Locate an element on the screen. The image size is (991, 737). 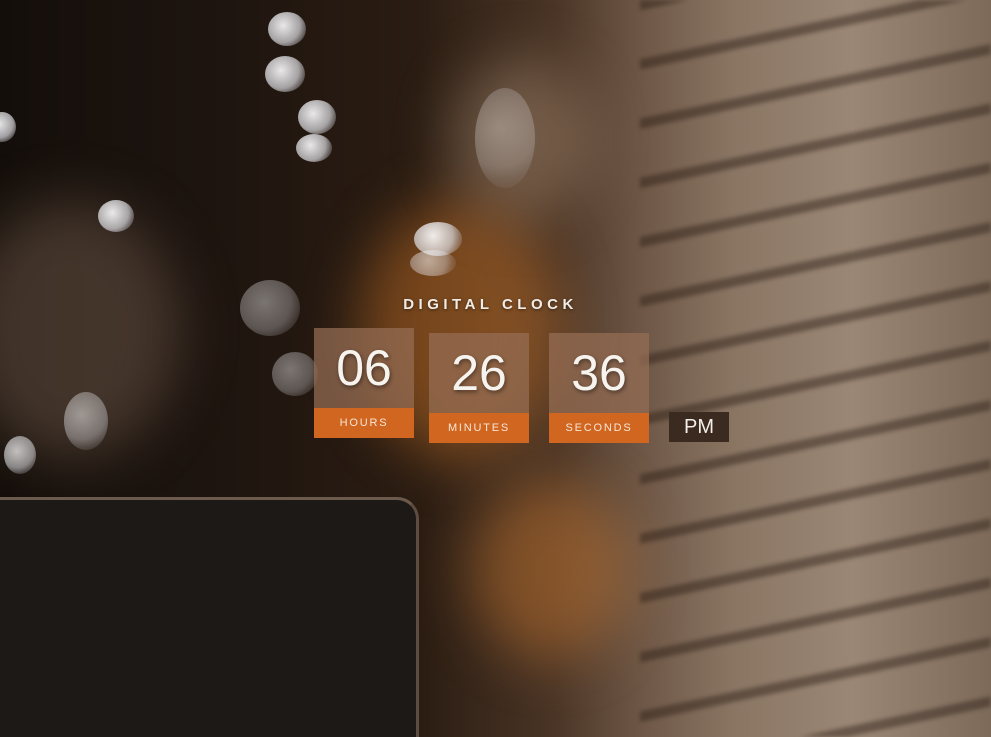
hours-label: HOURS is located at coordinates (364, 423).